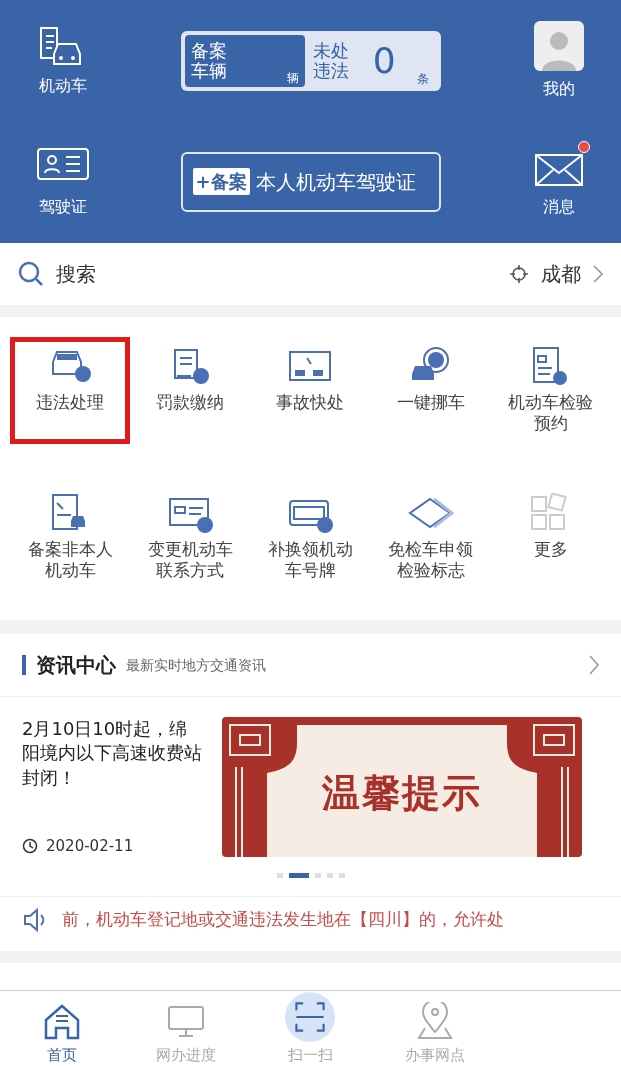  What do you see at coordinates (283, 920) in the screenshot?
I see `notice-text: 前，机动车登记地或交通违法发生地在【四川】的，允许处` at bounding box center [283, 920].